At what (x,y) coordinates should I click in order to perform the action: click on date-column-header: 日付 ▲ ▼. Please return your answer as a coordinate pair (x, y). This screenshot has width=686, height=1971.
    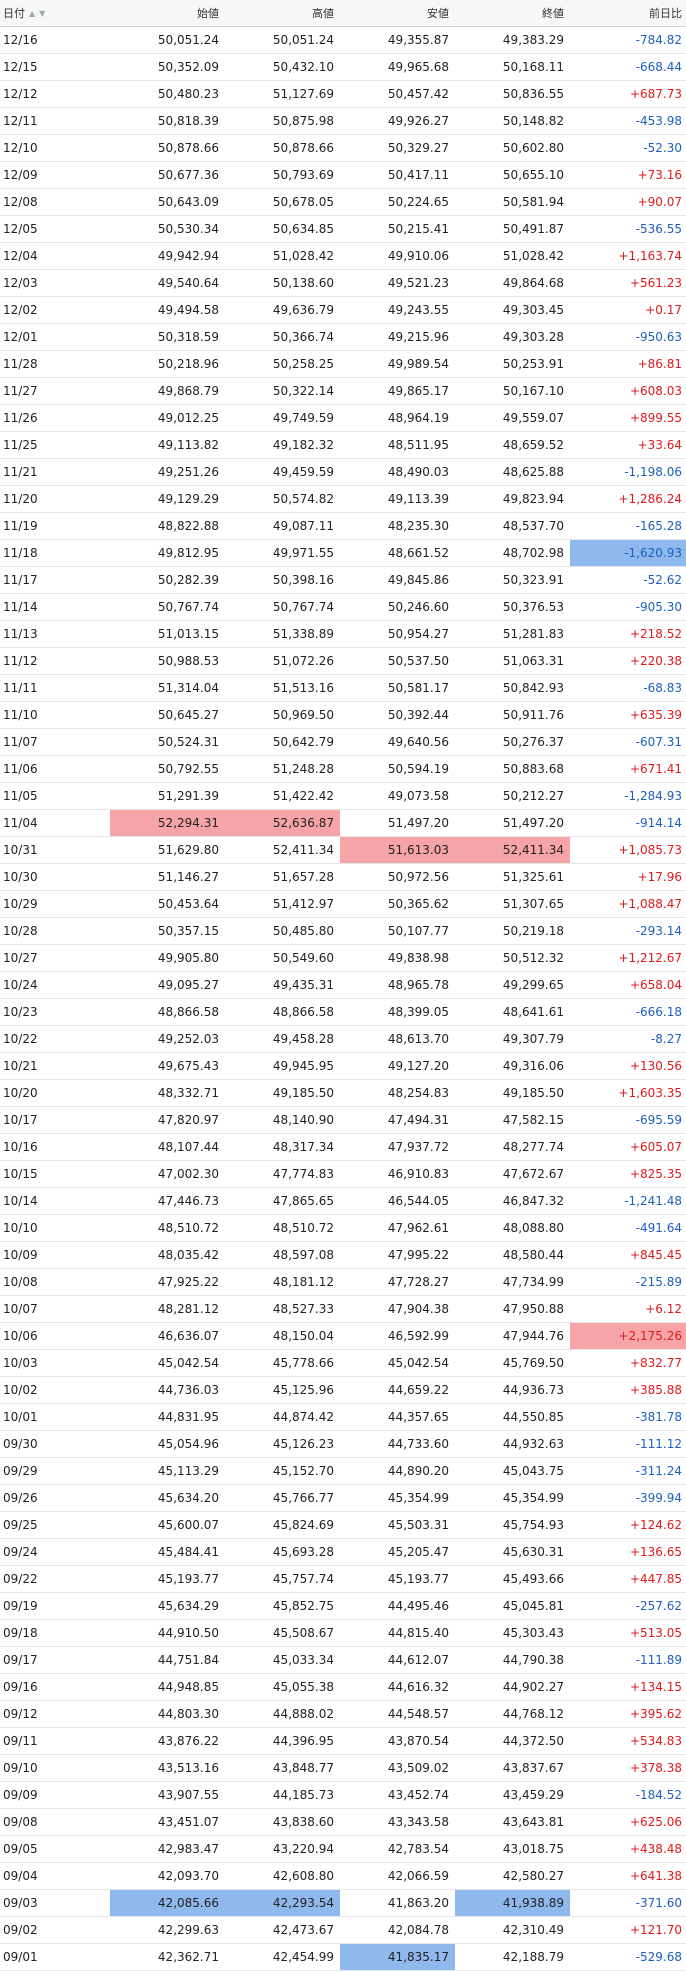
    Looking at the image, I should click on (55, 13).